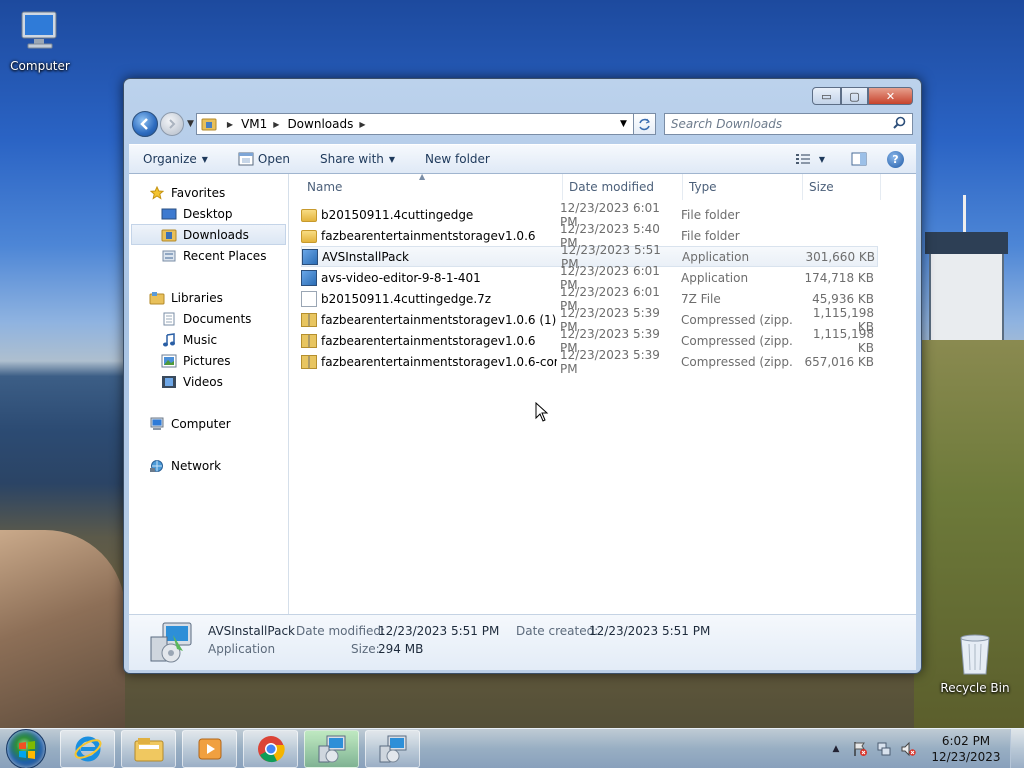 This screenshot has height=768, width=1024. What do you see at coordinates (895, 159) in the screenshot?
I see `help-button: ?` at bounding box center [895, 159].